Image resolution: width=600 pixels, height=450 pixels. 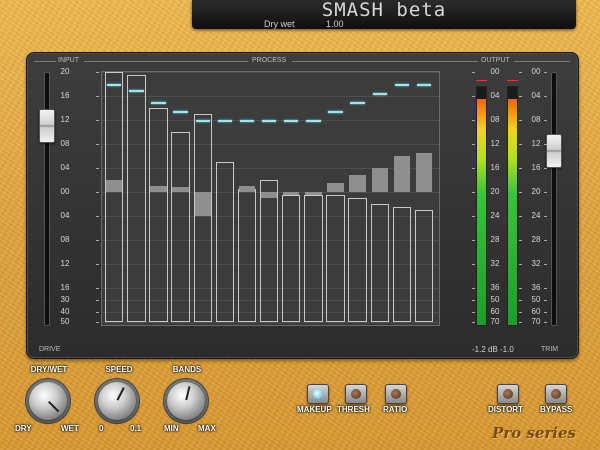 What do you see at coordinates (353, 409) in the screenshot?
I see `thresh-label: THRESH` at bounding box center [353, 409].